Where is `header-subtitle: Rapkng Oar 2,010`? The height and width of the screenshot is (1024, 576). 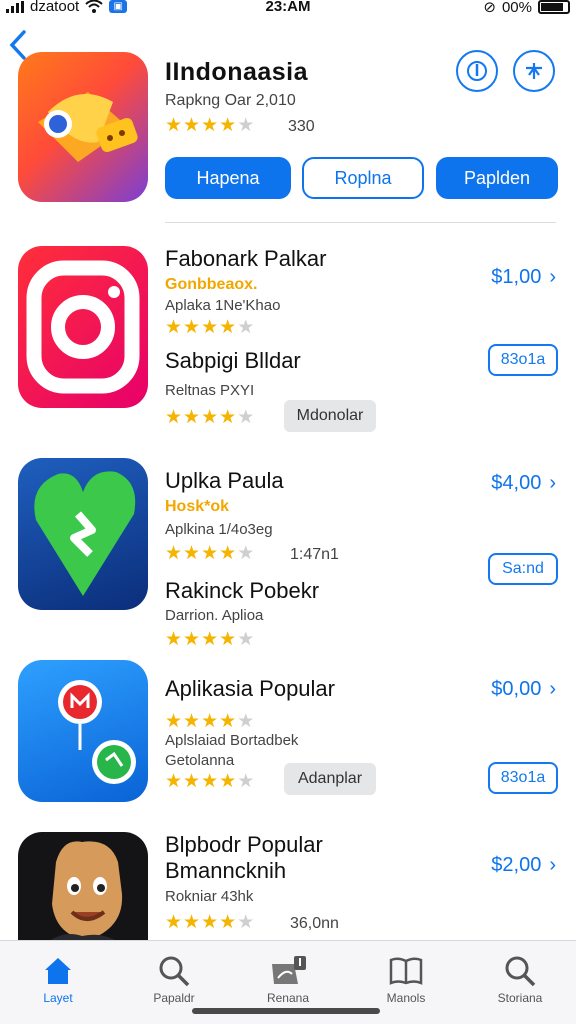 header-subtitle: Rapkng Oar 2,010 is located at coordinates (230, 100).